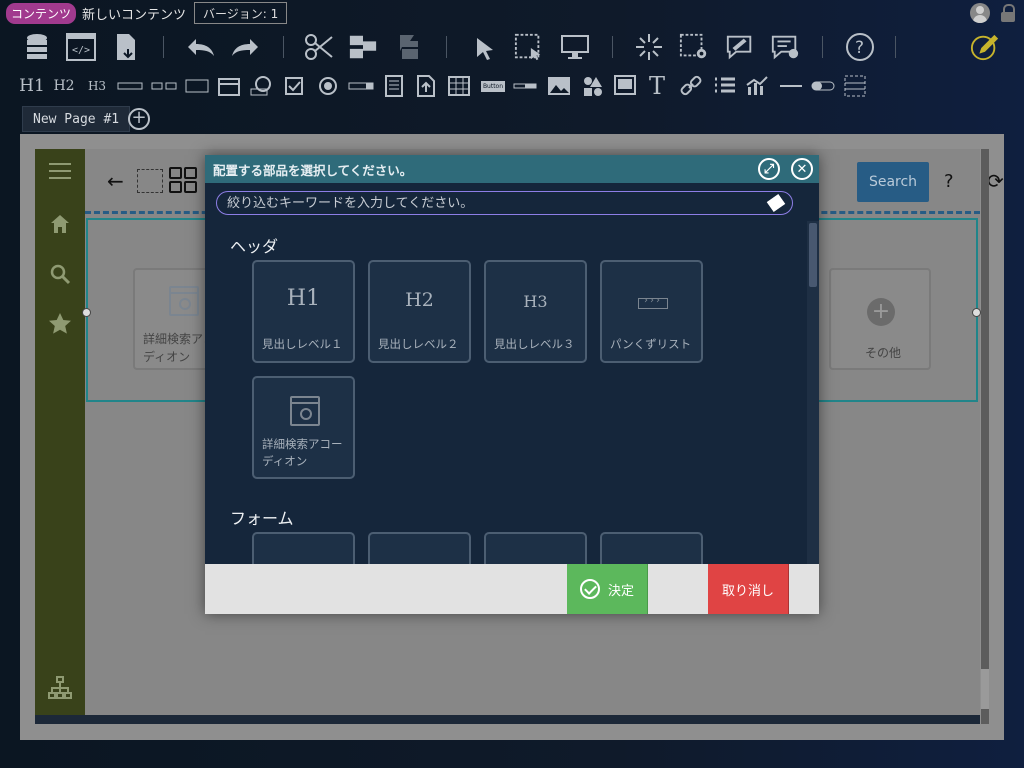 Image resolution: width=1024 pixels, height=768 pixels. What do you see at coordinates (1008, 13) in the screenshot?
I see `lock-icon` at bounding box center [1008, 13].